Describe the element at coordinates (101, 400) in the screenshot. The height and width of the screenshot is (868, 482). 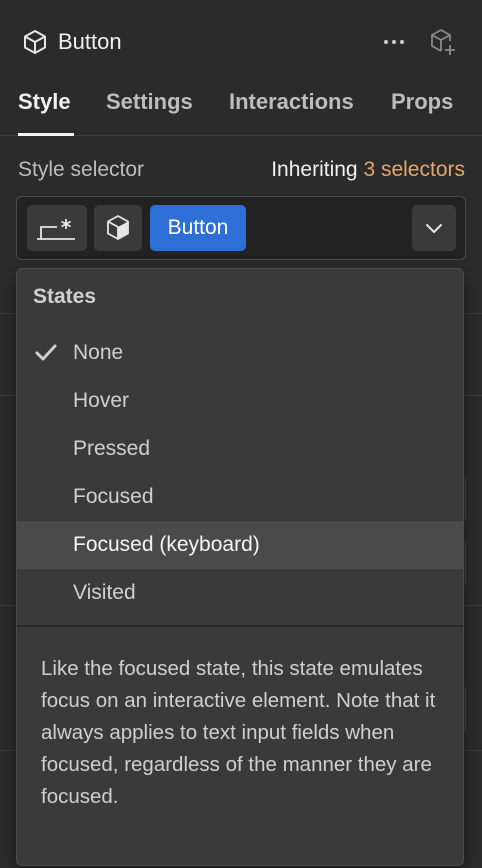
I see `state-label: Hover` at that location.